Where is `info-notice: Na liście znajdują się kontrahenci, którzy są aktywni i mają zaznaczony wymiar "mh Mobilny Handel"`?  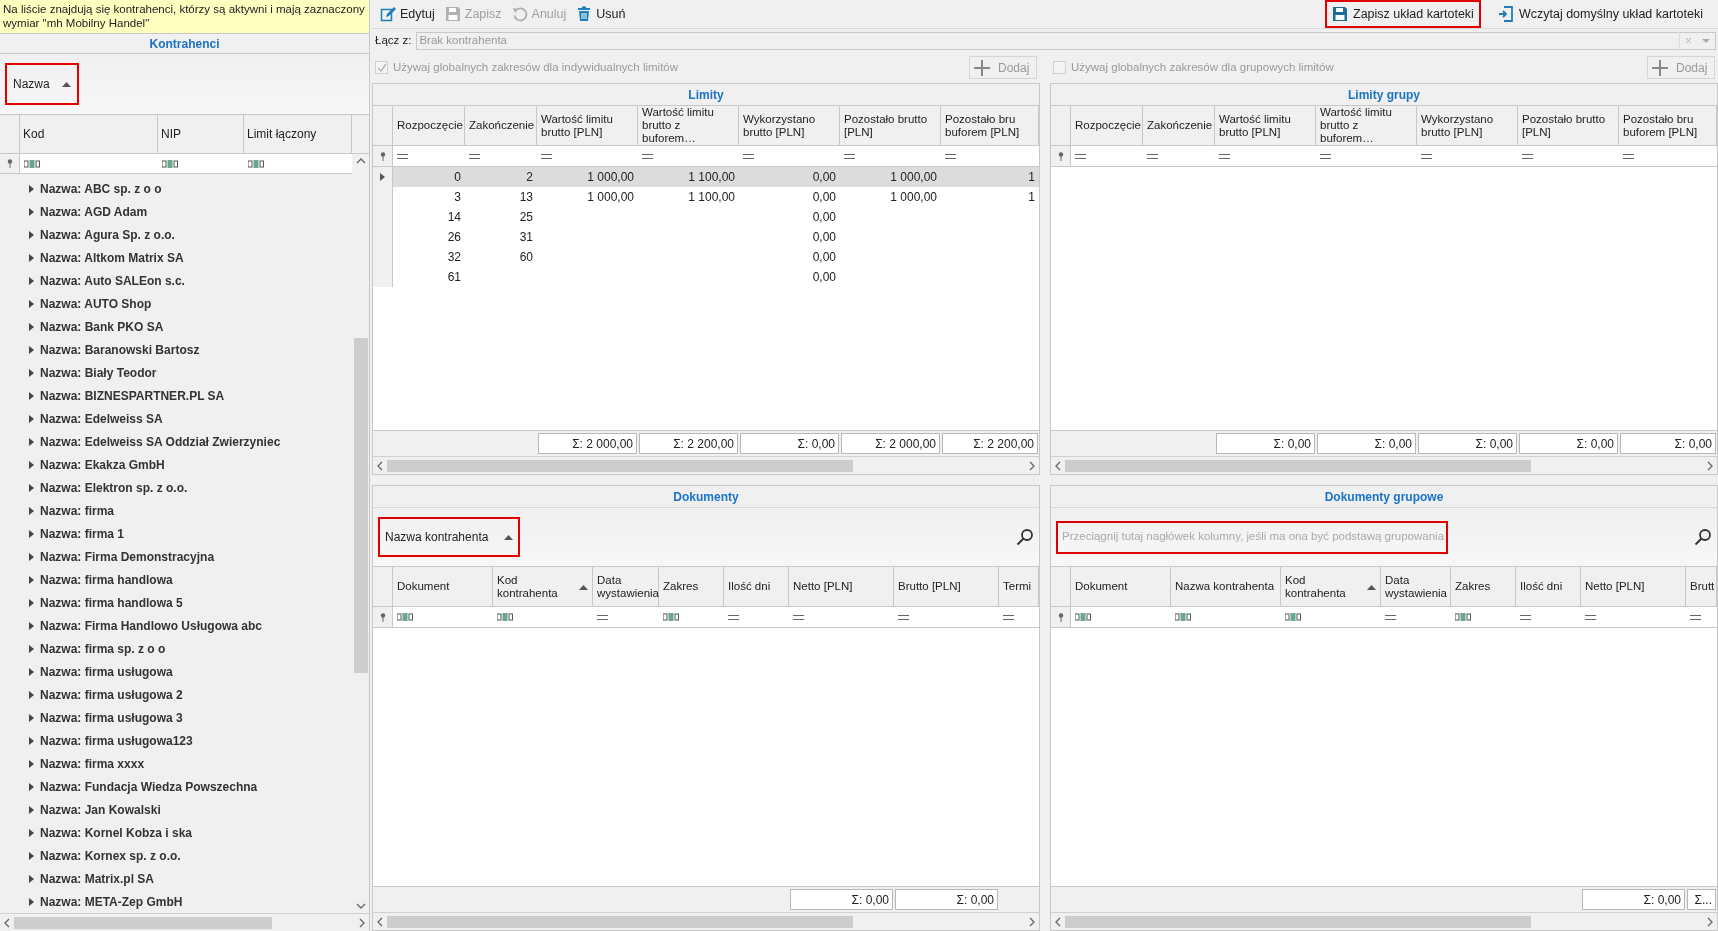
info-notice: Na liście znajdują się kontrahenci, którzy są aktywni i mają zaznaczony wymiar "mh Mobilny Handel" is located at coordinates (184, 16).